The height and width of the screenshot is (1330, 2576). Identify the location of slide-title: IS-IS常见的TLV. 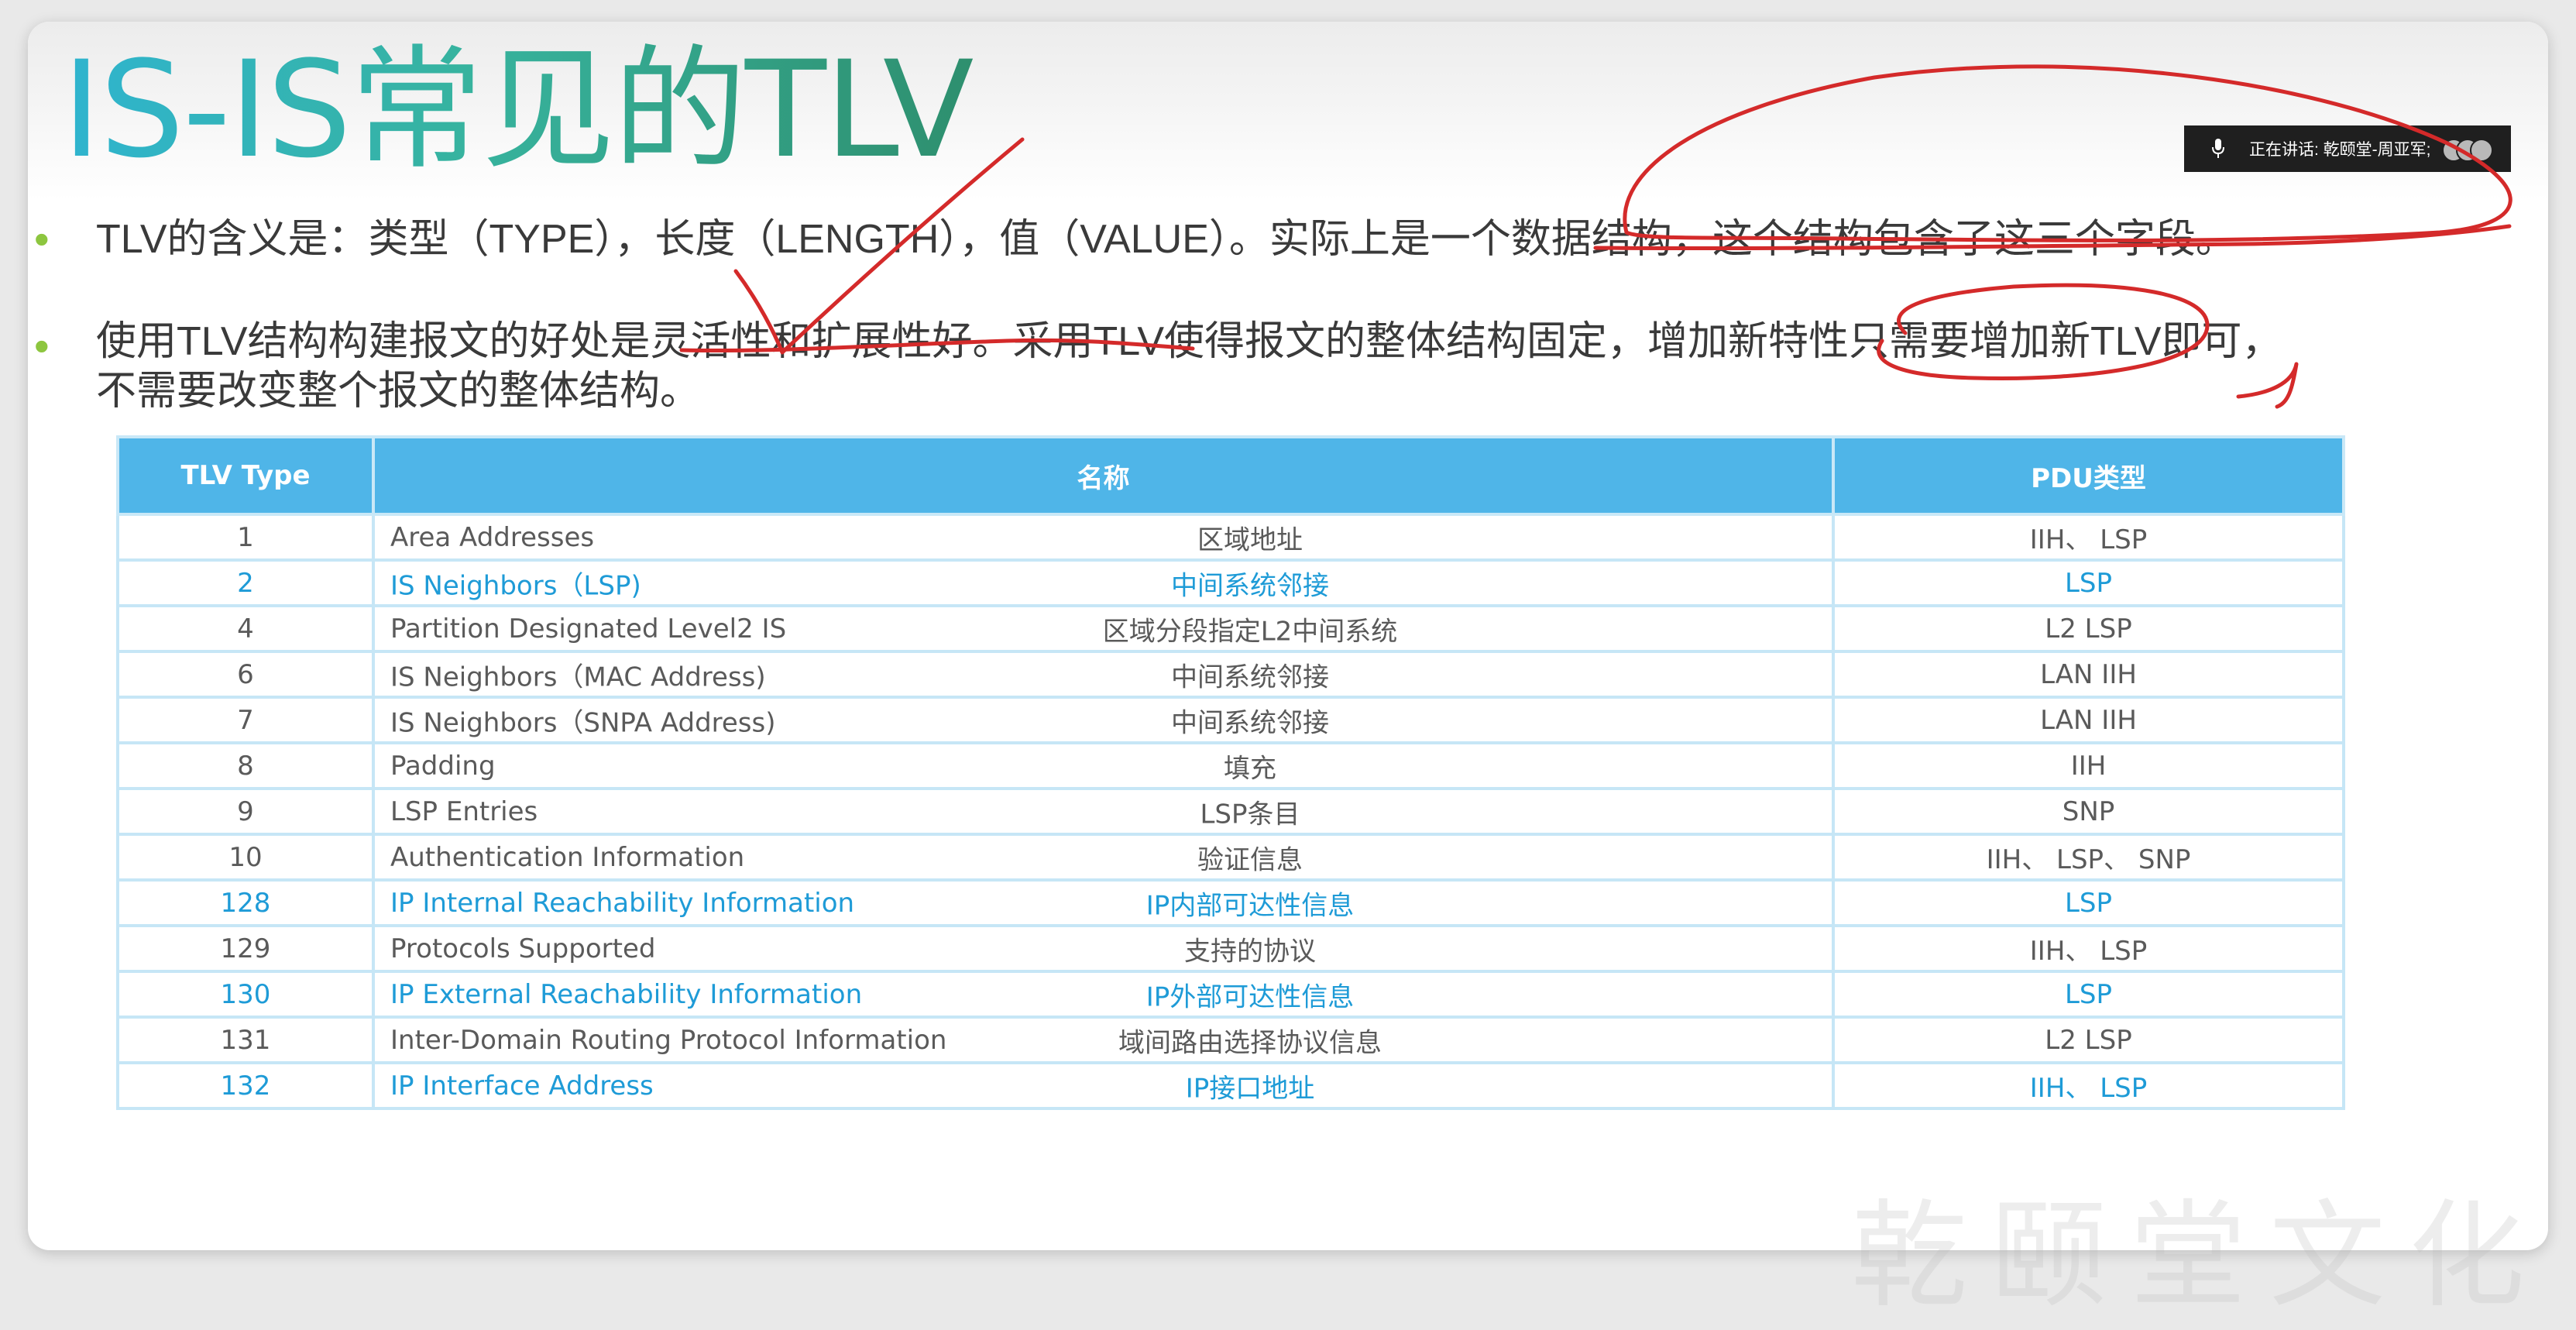
(518, 109).